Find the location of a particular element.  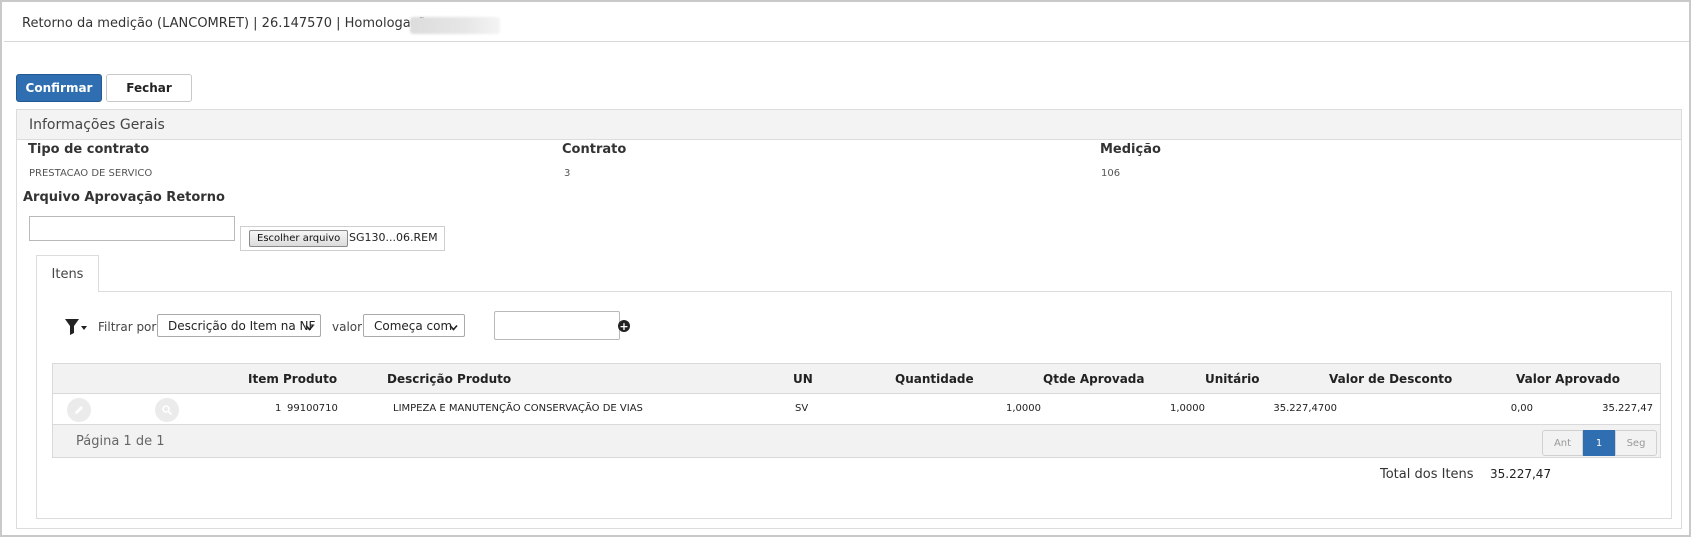

total-items-label: Total dos Itens is located at coordinates (1427, 474).